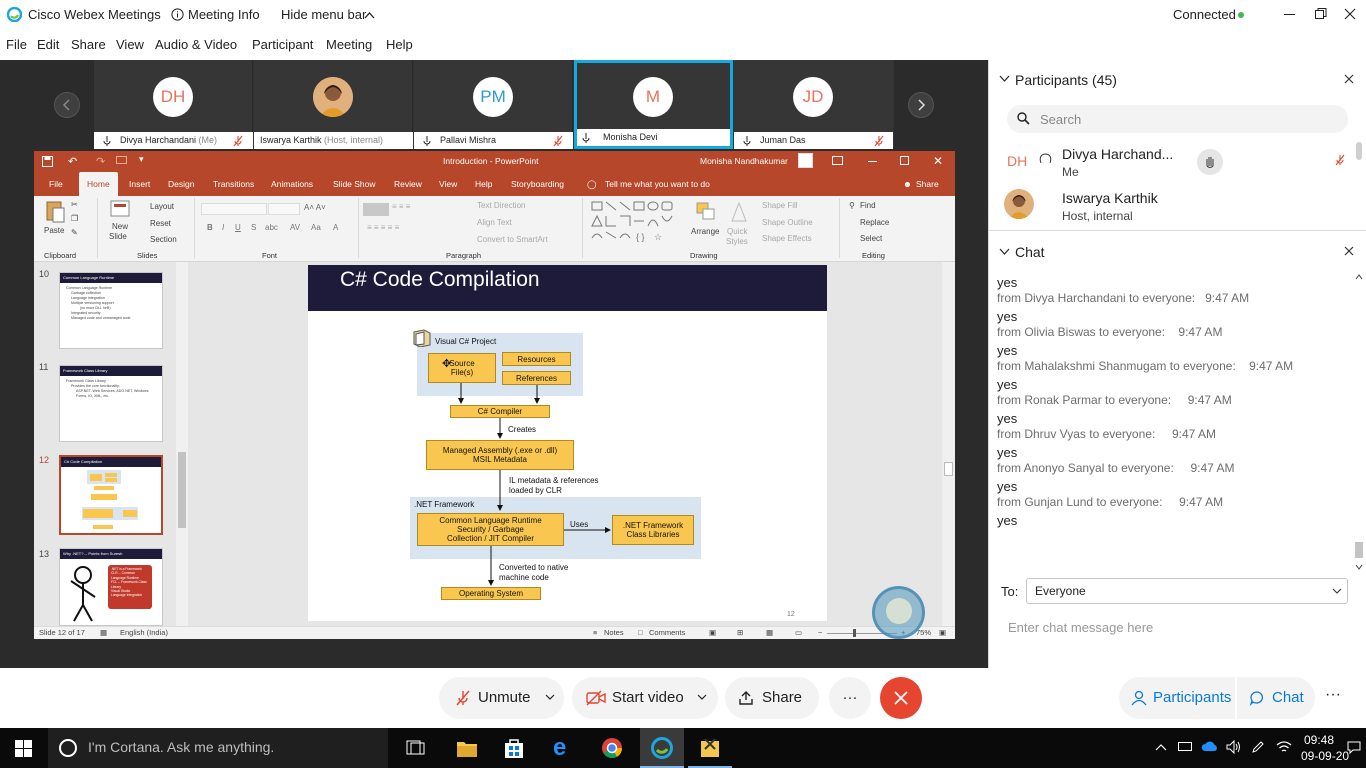 This screenshot has width=1366, height=768. What do you see at coordinates (100, 161) in the screenshot?
I see `redo-icon: ↷` at bounding box center [100, 161].